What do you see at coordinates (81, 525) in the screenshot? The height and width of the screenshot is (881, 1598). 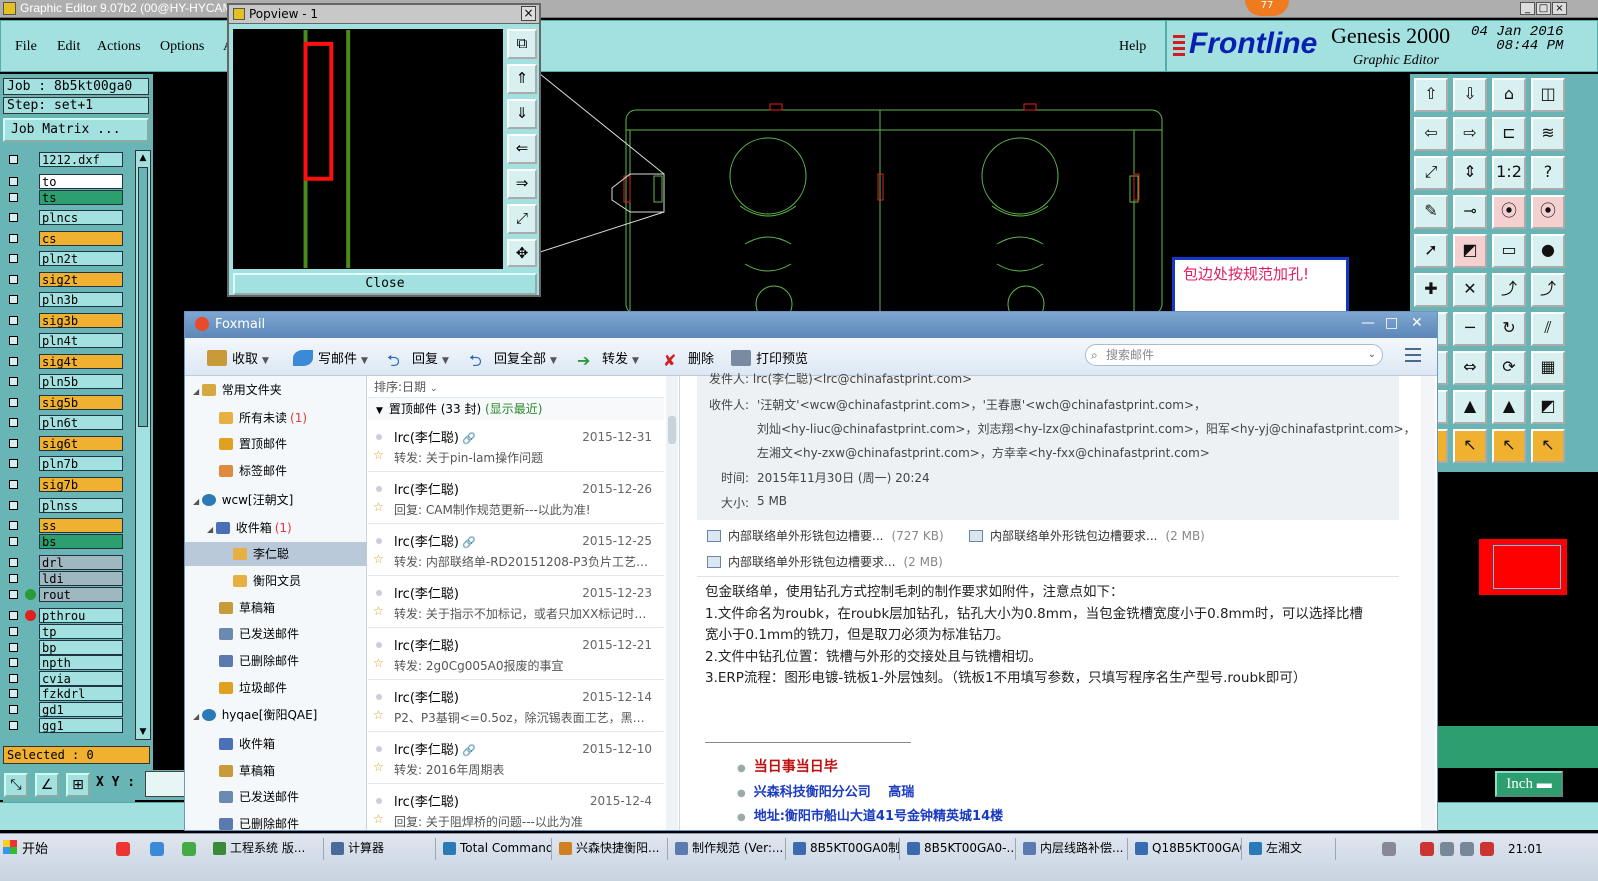 I see `layer-name: ss` at bounding box center [81, 525].